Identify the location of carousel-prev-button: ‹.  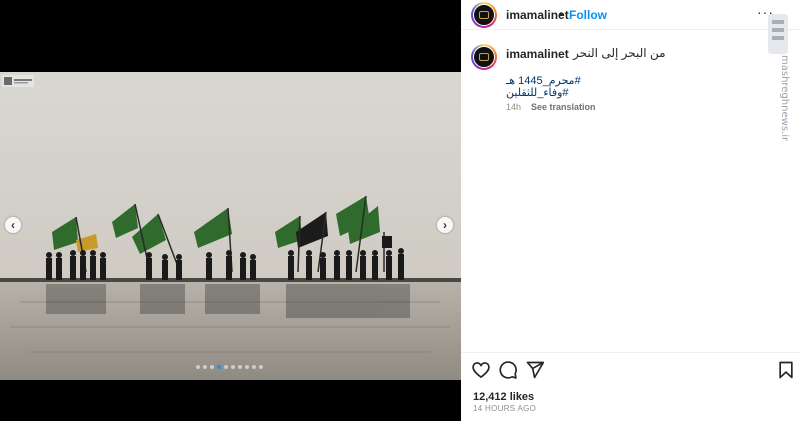
(13, 225).